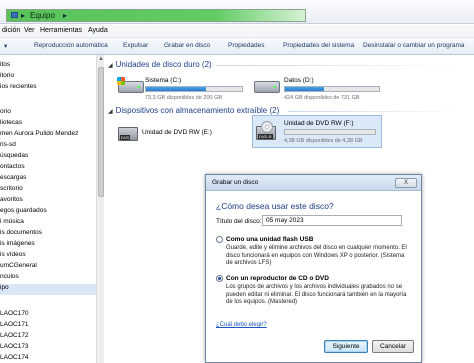  I want to click on nav-item: egos guardados, so click(23, 210).